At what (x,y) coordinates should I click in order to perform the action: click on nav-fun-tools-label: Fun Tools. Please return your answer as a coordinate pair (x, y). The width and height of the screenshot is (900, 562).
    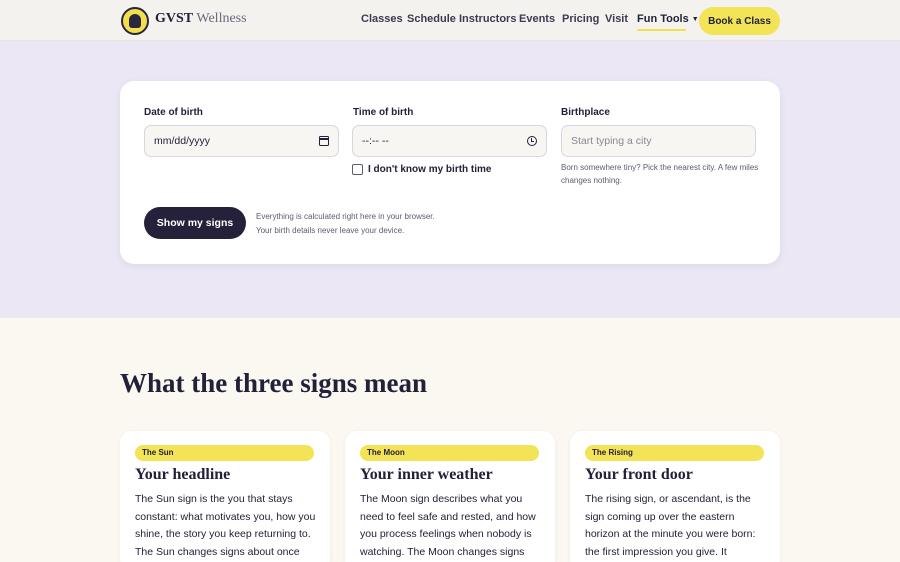
    Looking at the image, I should click on (663, 19).